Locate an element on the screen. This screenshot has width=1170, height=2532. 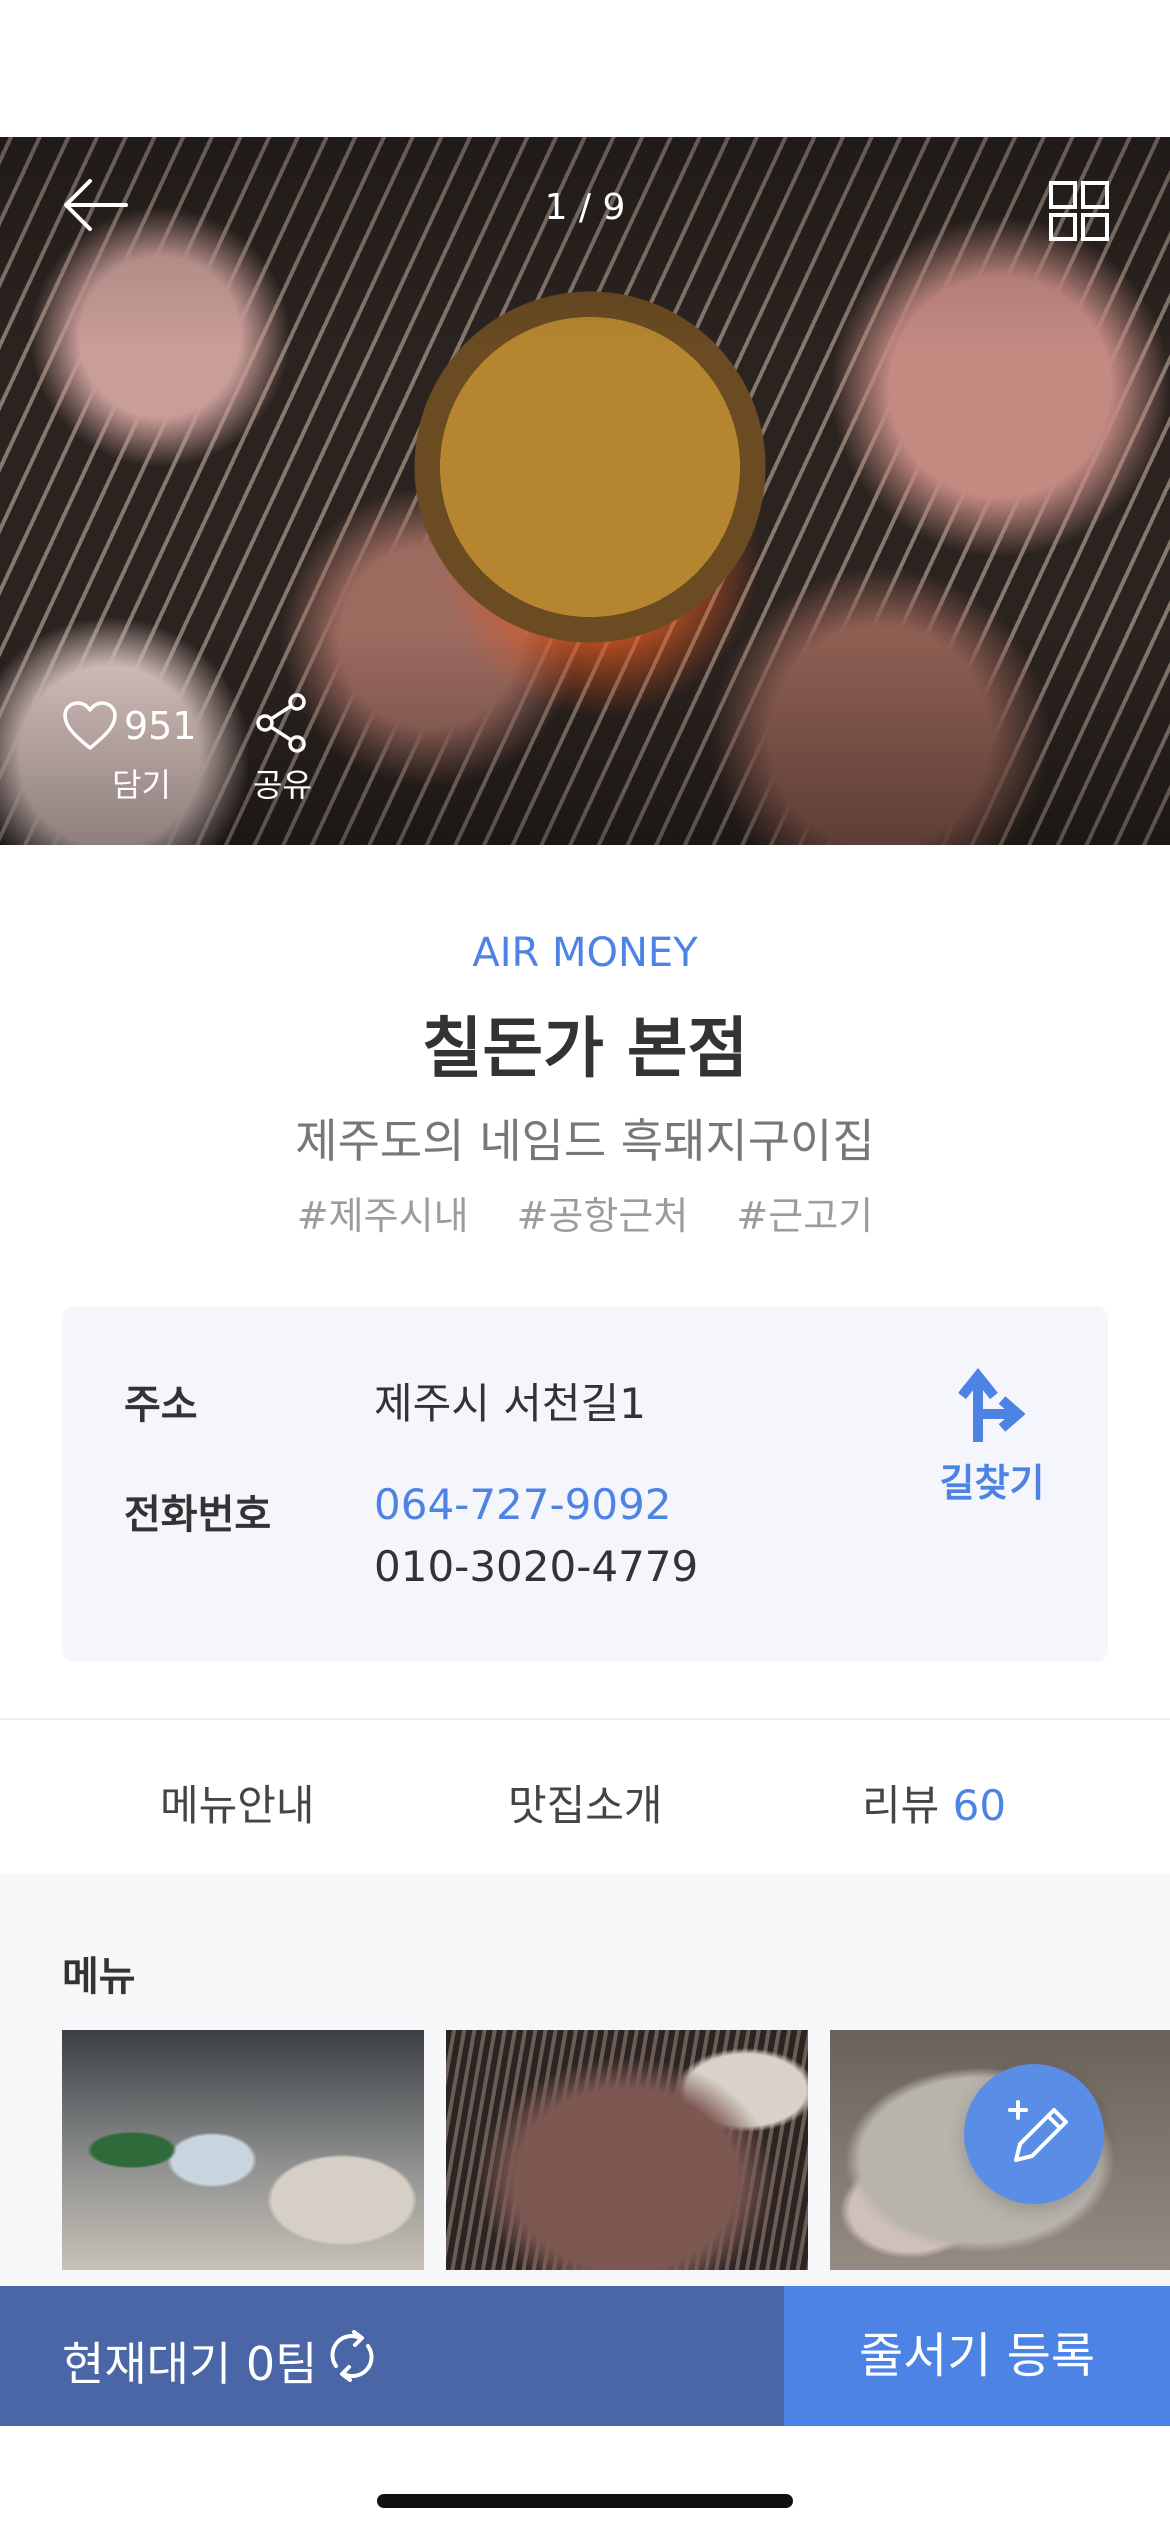
restaurant-name: 칠돈가 본점 is located at coordinates (585, 1048).